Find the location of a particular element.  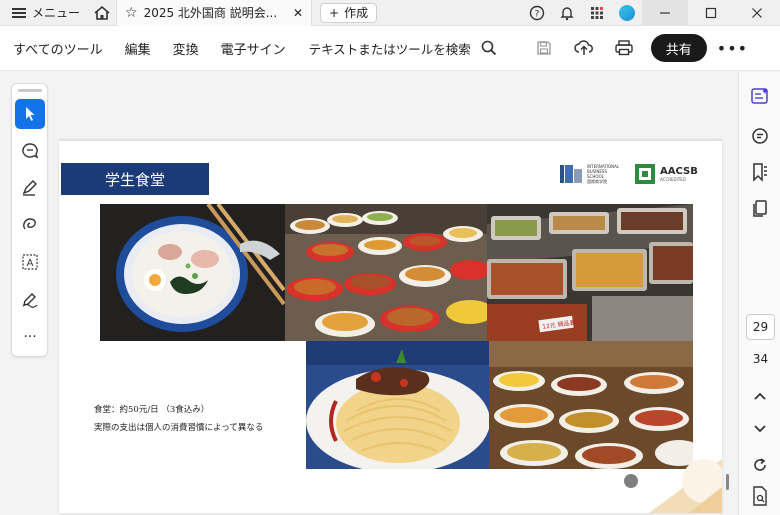

print-icon is located at coordinates (624, 48).